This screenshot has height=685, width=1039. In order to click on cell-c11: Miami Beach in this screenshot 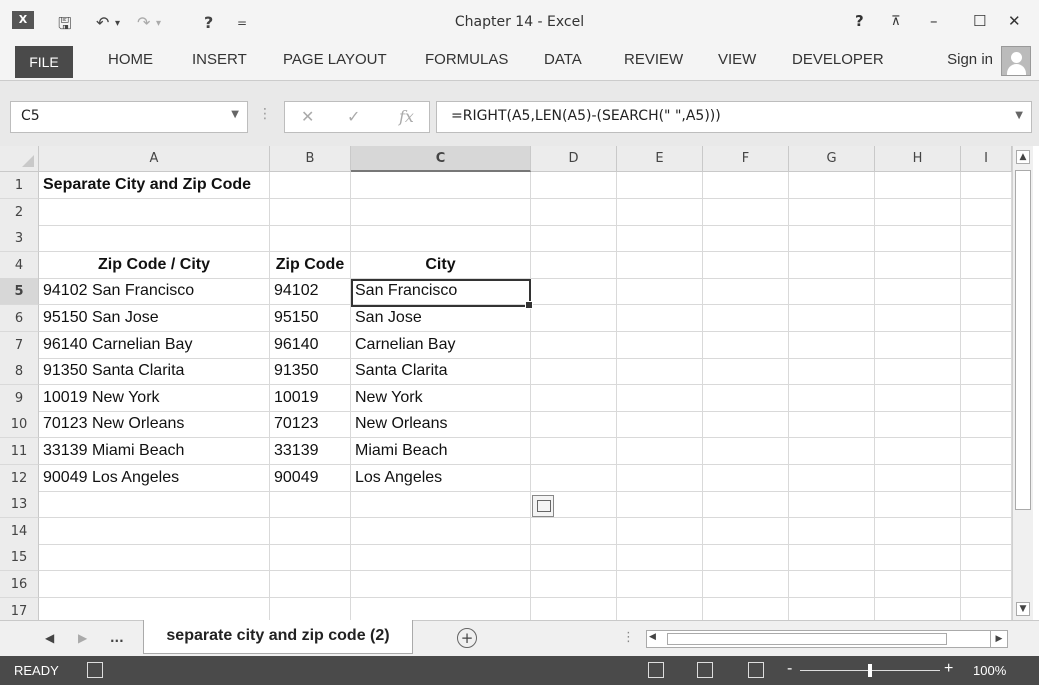, I will do `click(441, 451)`.